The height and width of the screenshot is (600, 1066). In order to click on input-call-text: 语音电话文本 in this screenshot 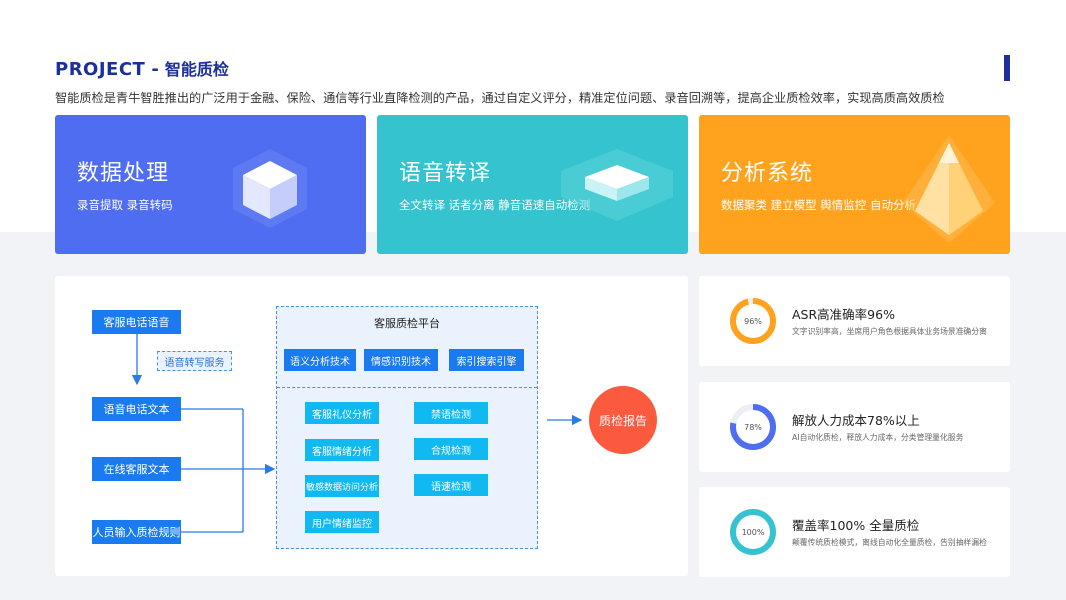, I will do `click(136, 409)`.